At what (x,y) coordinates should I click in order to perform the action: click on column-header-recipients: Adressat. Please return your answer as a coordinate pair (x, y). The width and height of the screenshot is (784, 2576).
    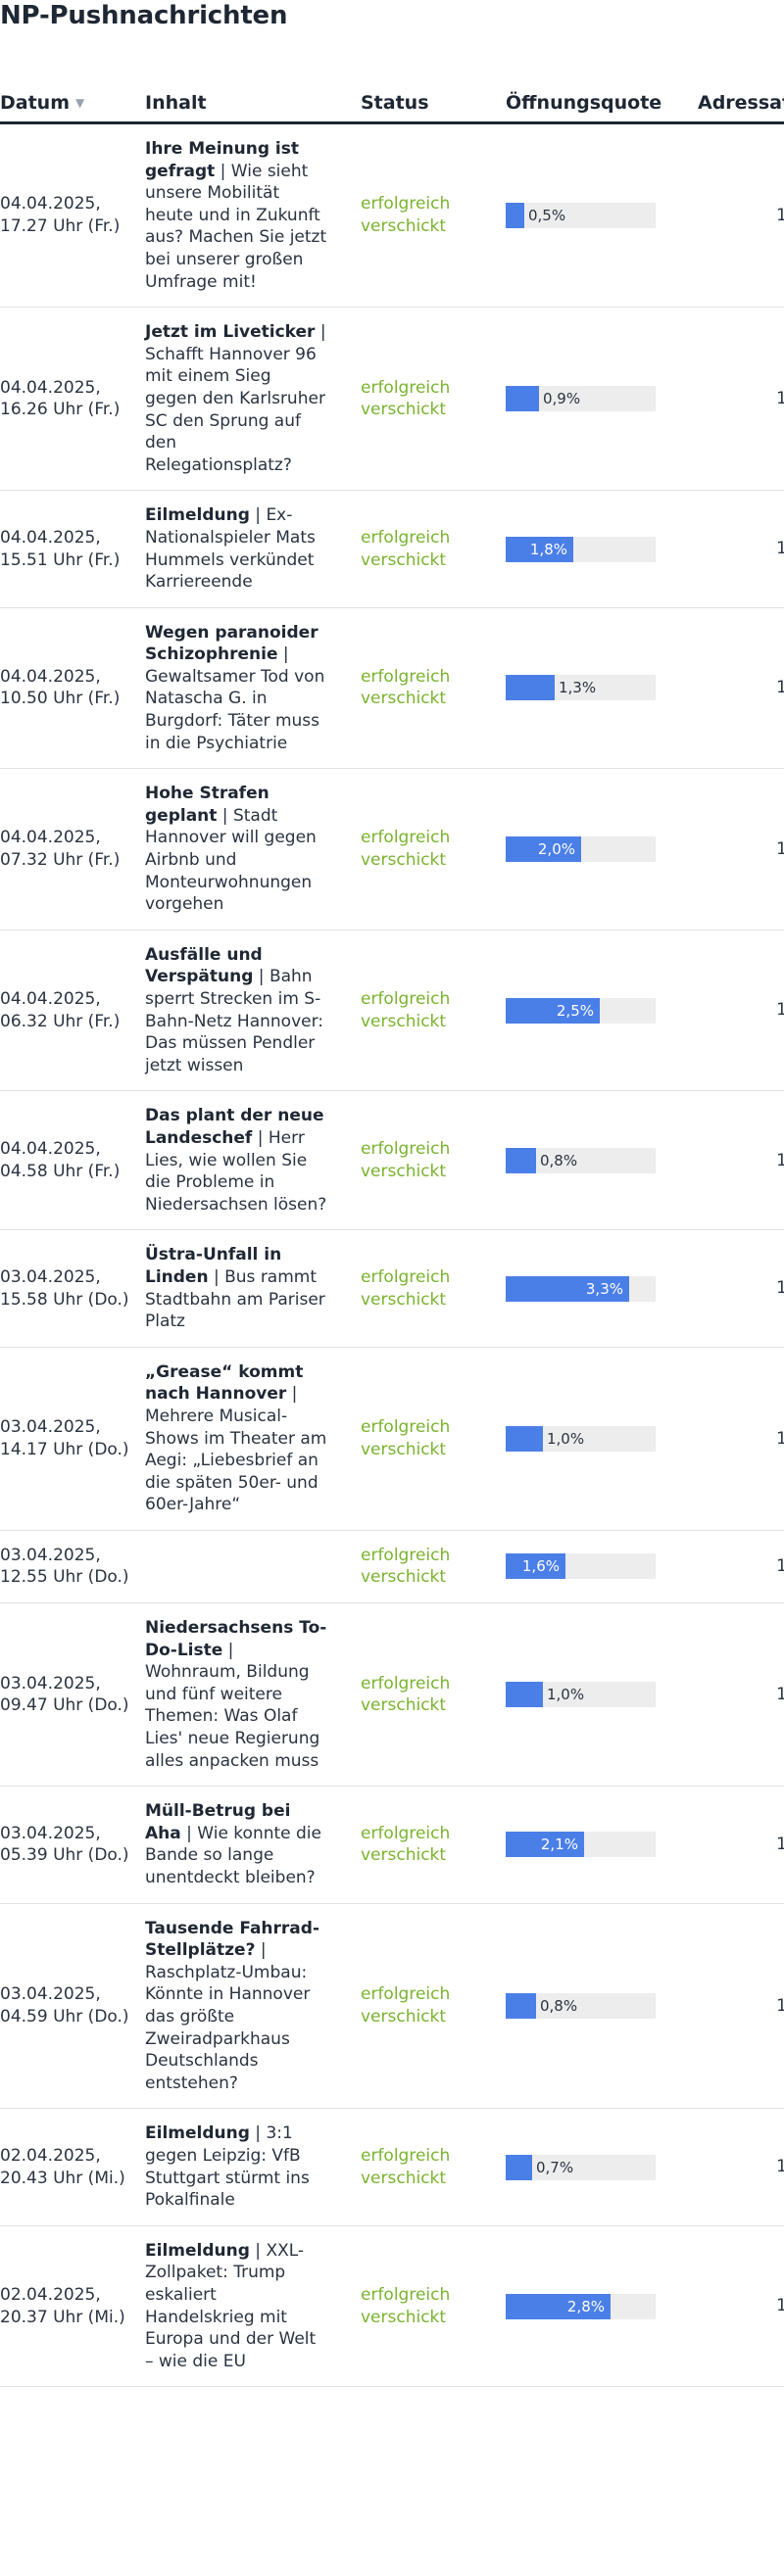
    Looking at the image, I should click on (741, 107).